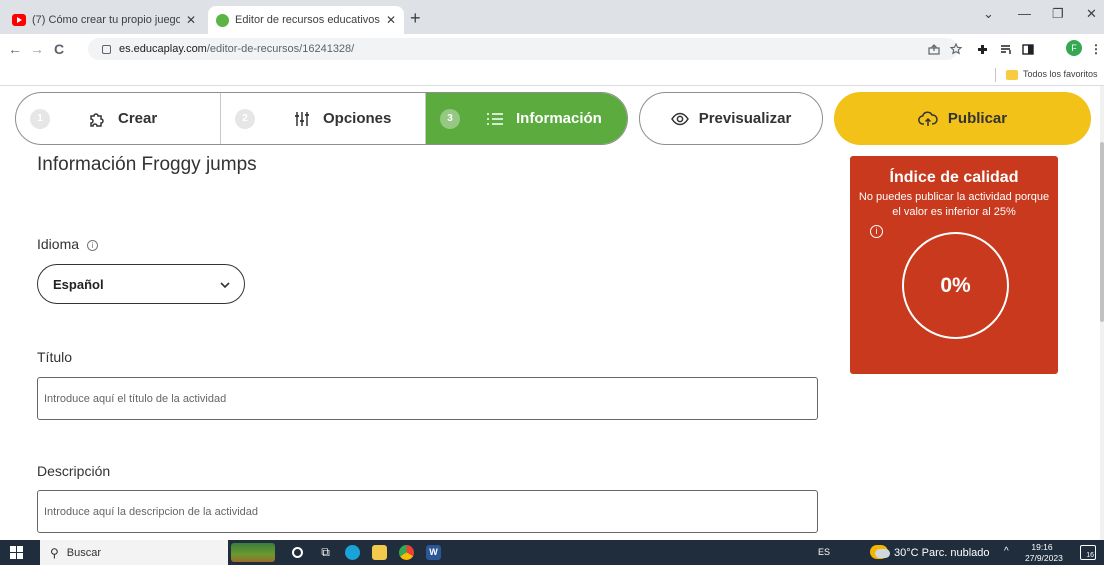  I want to click on close-window-button: ✕, so click(1091, 14).